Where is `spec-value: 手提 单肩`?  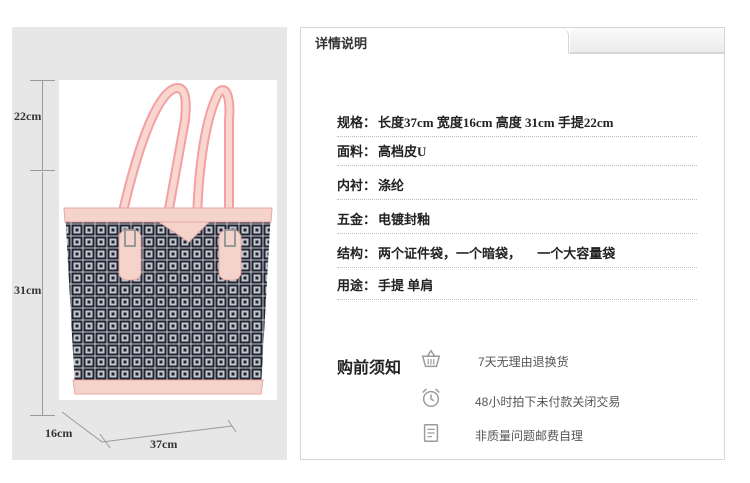
spec-value: 手提 单肩 is located at coordinates (406, 285).